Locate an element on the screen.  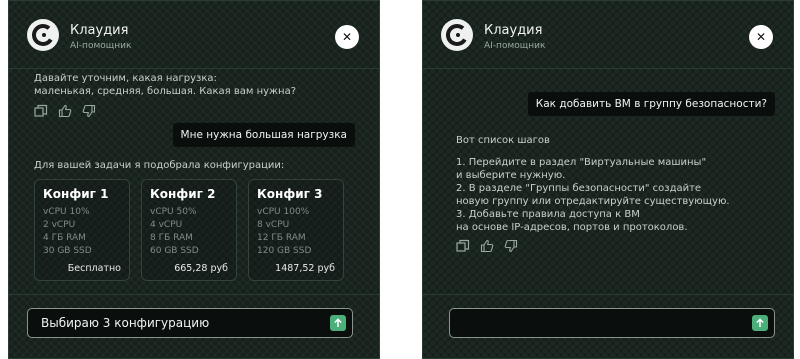
message-line is located at coordinates (593, 151).